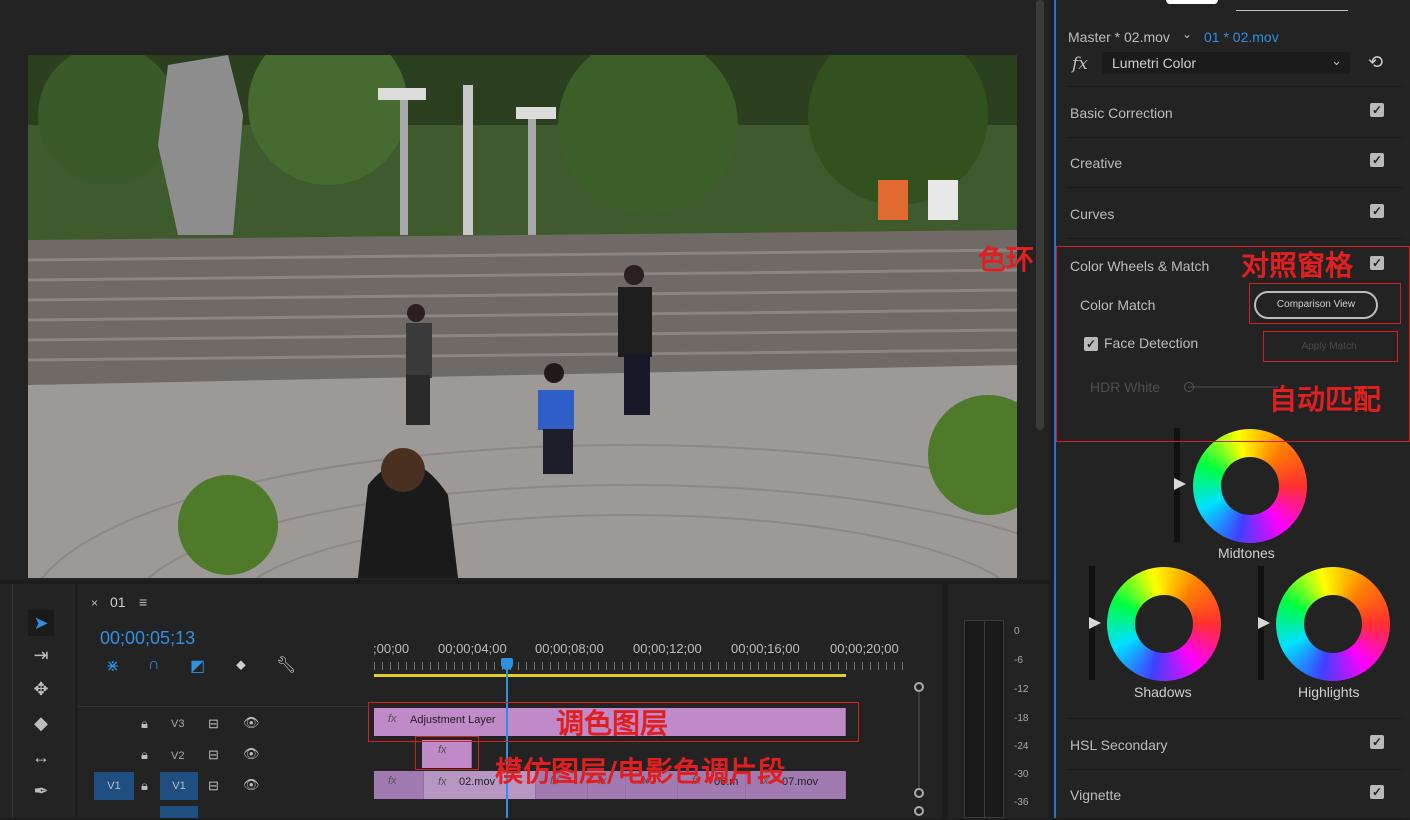 Image resolution: width=1410 pixels, height=820 pixels. What do you see at coordinates (286, 665) in the screenshot?
I see `wrench-icon: 🔧︎` at bounding box center [286, 665].